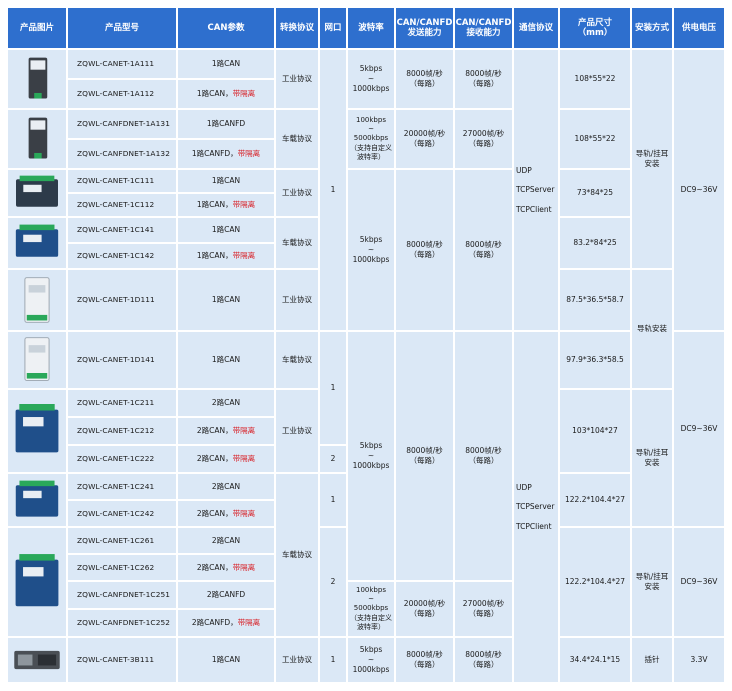 This screenshot has width=732, height=691. I want to click on model-cell: ZQWL-CANET-1C212, so click(122, 431).